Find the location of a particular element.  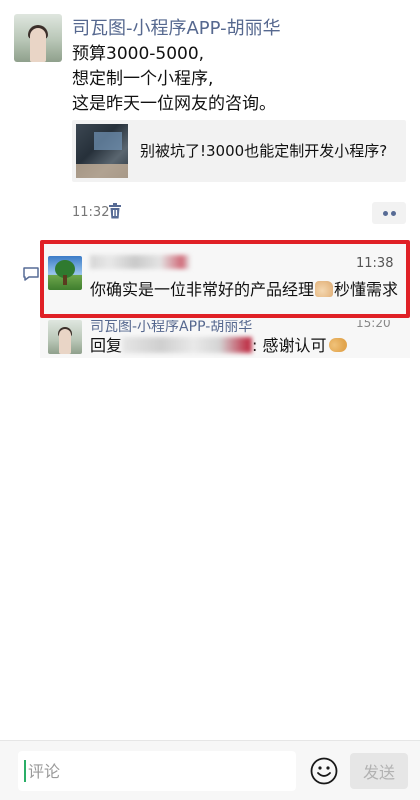

post-line-1: 预算3000-5000, is located at coordinates (138, 54).